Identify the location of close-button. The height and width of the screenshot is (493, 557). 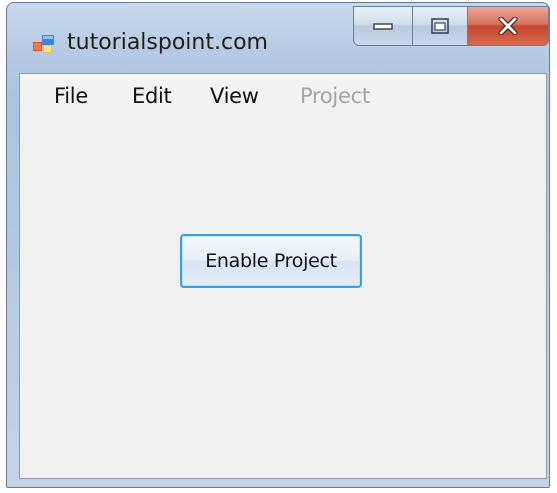
(508, 26).